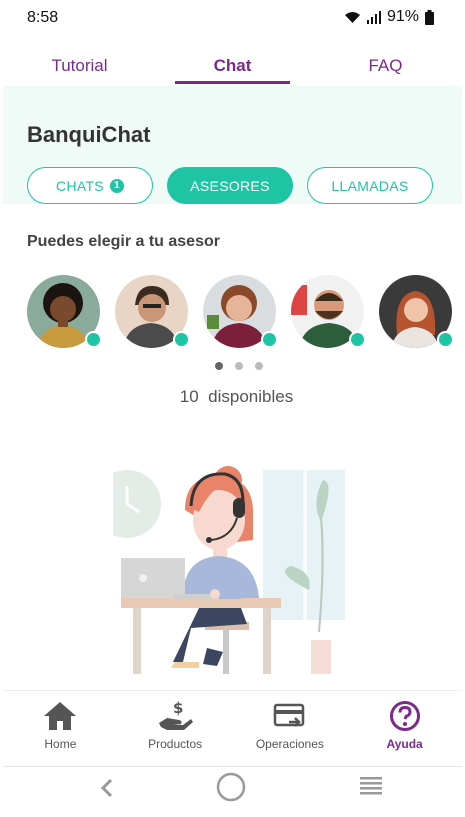  I want to click on segment-control: CHATS 1 ASESORES LLAMADAS, so click(230, 185).